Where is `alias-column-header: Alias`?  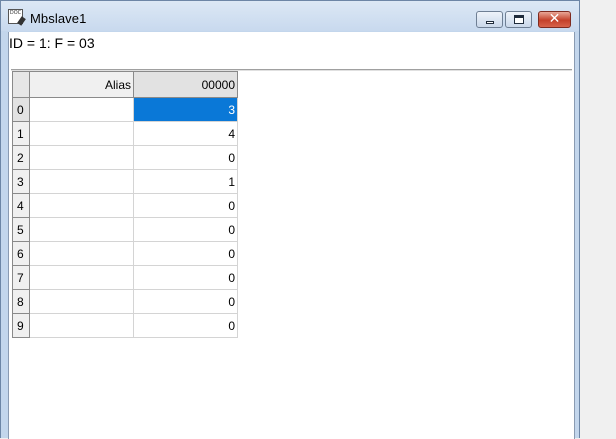
alias-column-header: Alias is located at coordinates (81, 84).